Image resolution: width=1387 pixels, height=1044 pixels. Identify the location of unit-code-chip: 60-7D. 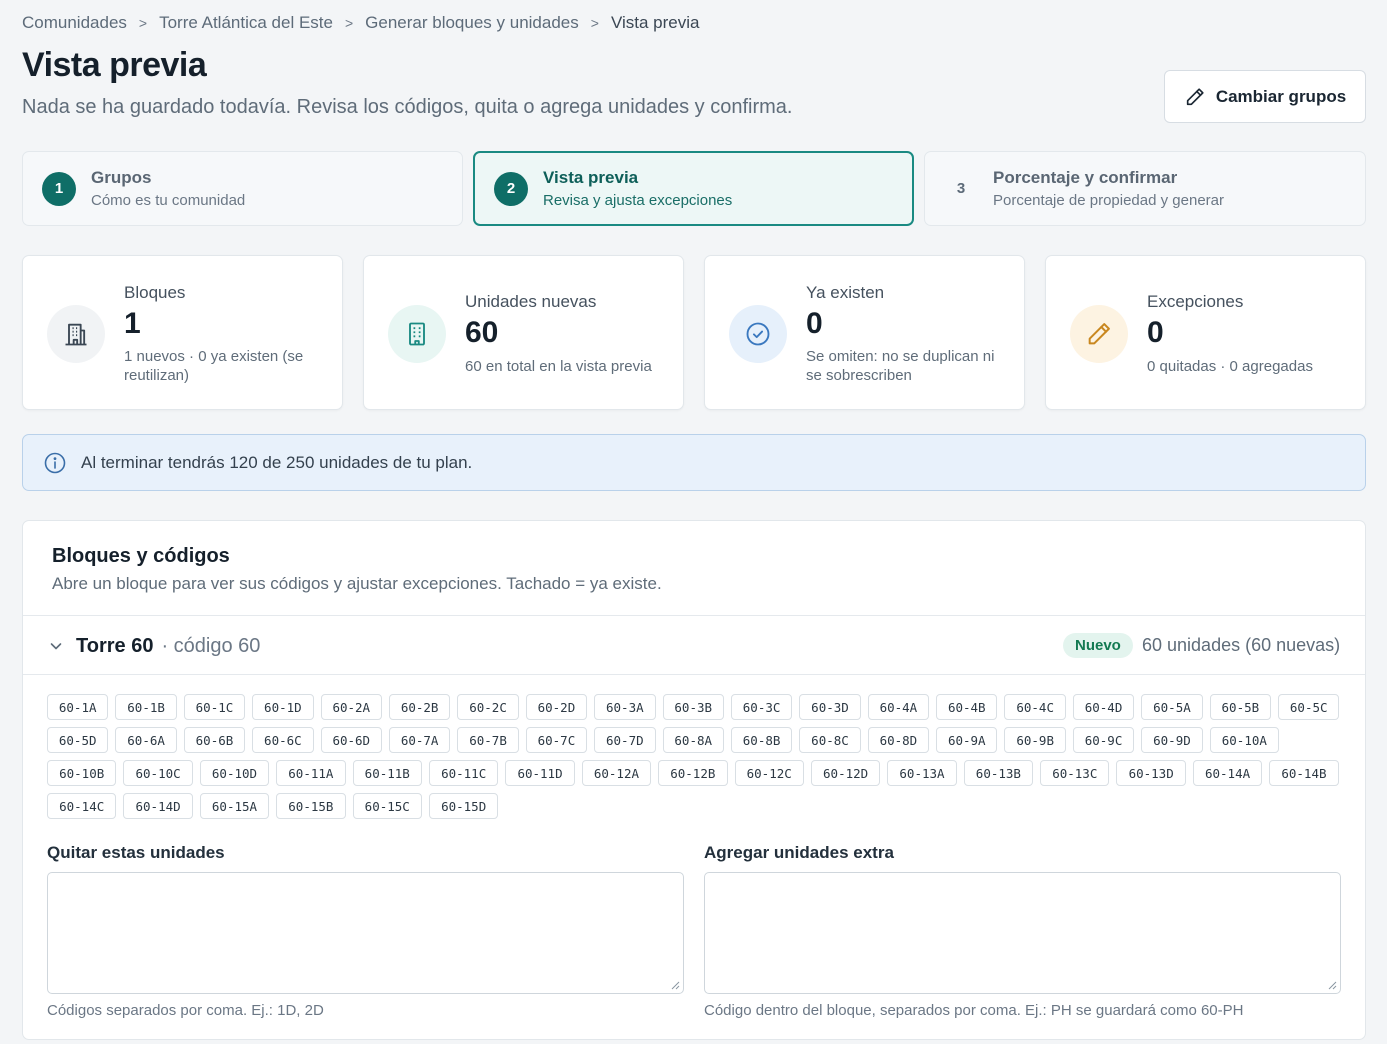
(625, 740).